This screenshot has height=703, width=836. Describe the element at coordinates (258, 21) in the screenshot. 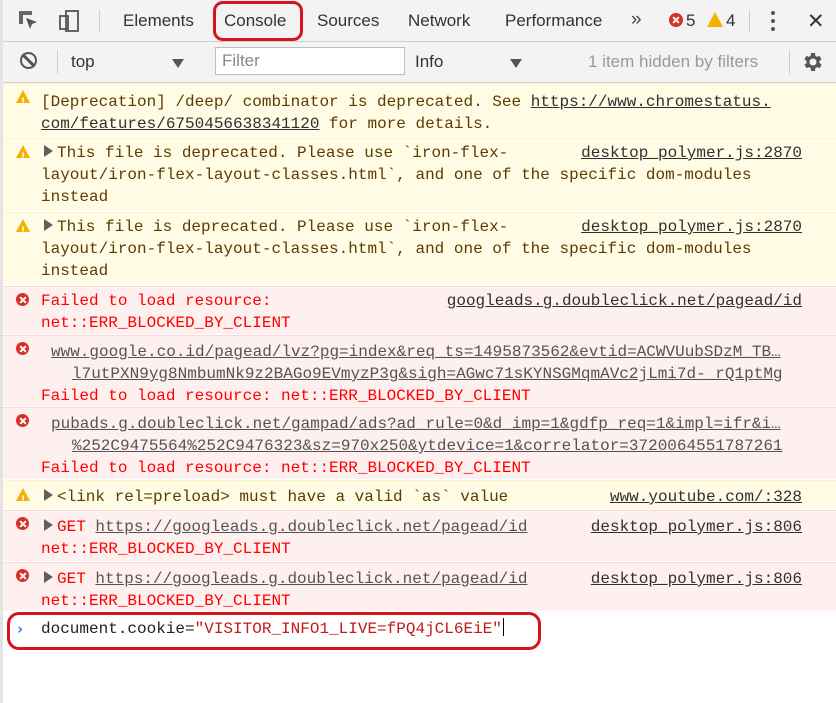

I see `console-tab-highlight` at that location.